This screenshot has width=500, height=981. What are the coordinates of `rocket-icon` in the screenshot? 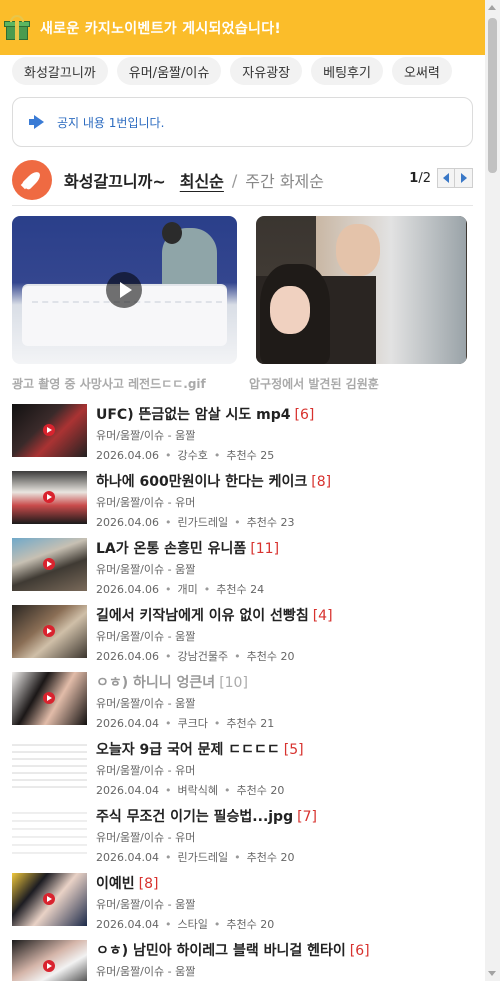 It's located at (32, 180).